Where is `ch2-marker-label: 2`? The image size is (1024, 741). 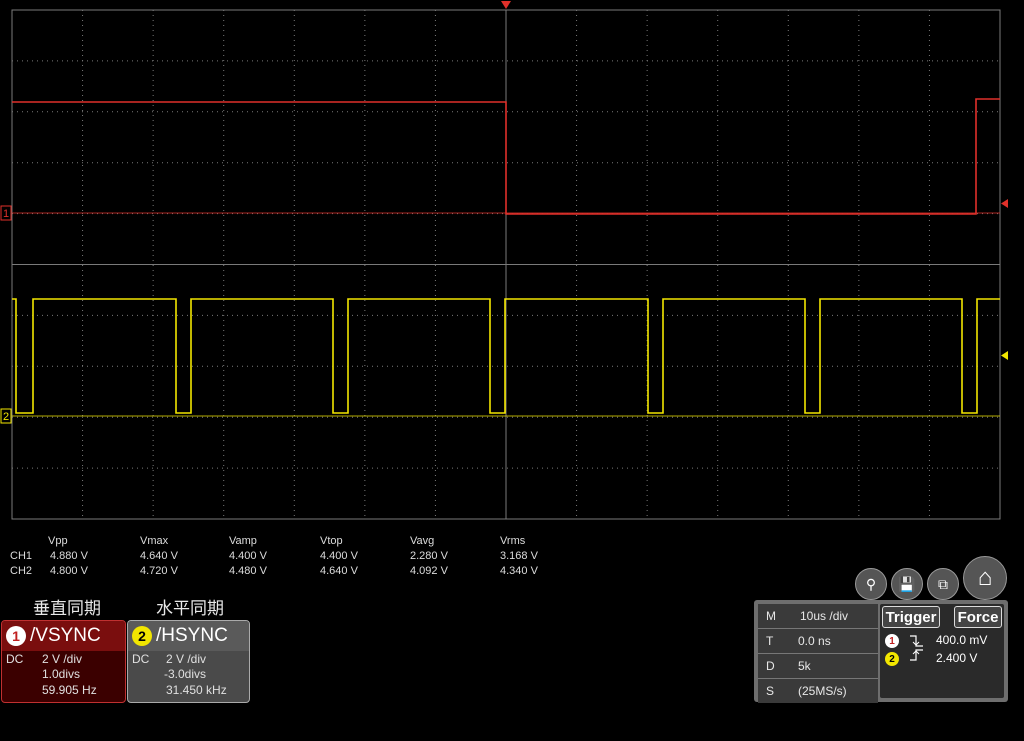 ch2-marker-label: 2 is located at coordinates (6, 417).